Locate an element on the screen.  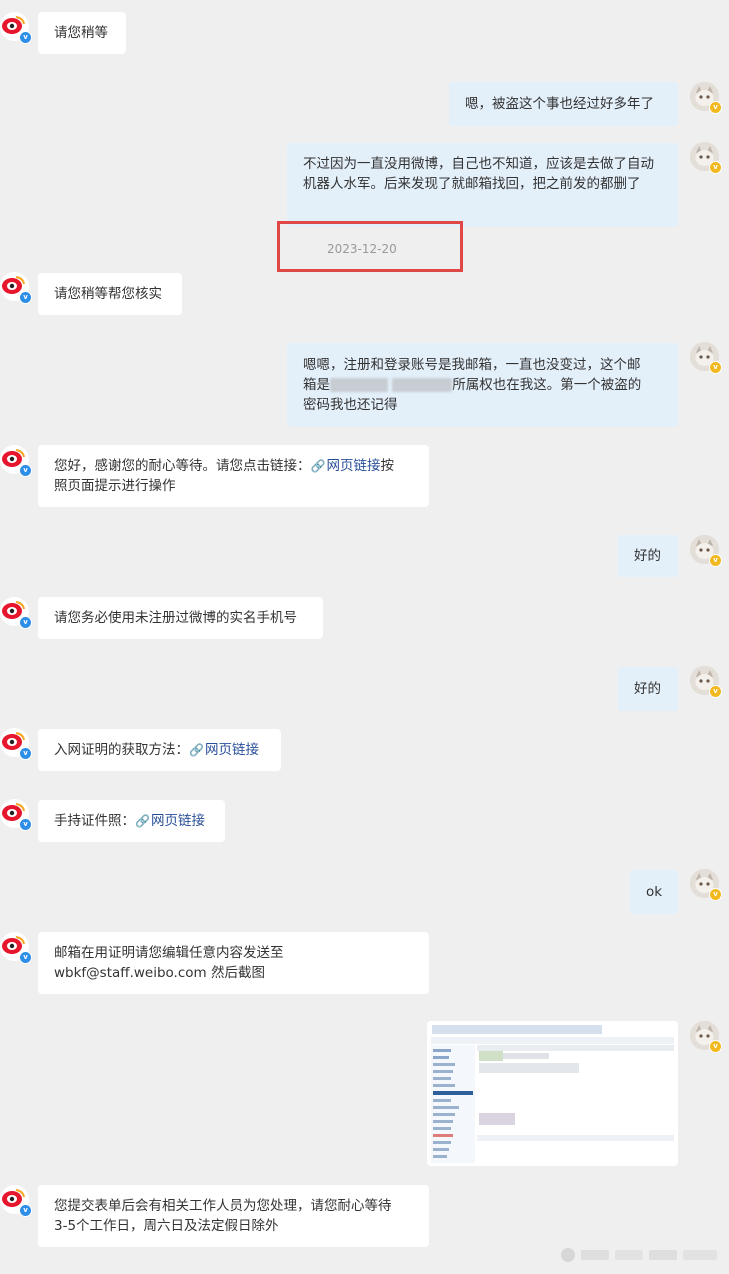
message-text: ok is located at coordinates (654, 892).